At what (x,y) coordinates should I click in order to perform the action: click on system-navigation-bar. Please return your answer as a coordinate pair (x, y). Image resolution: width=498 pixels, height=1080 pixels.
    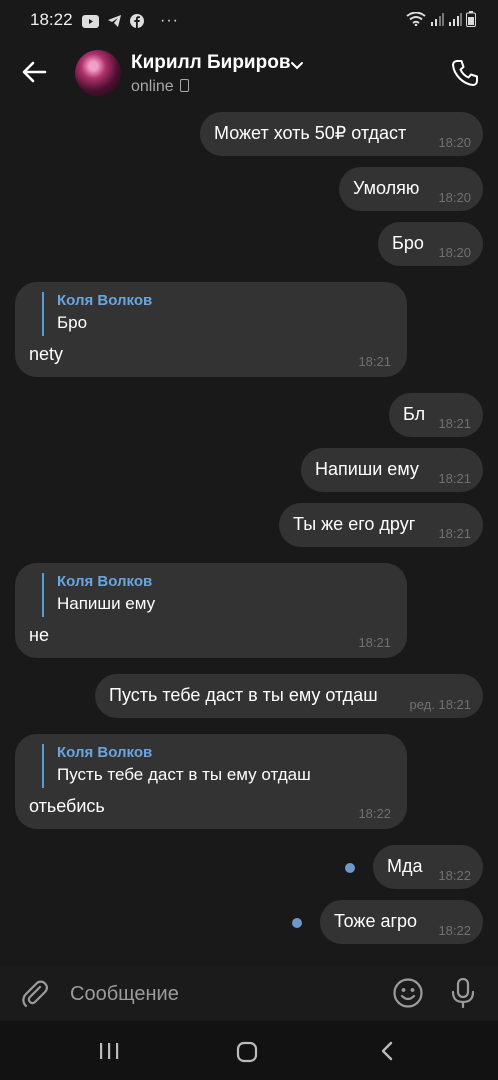
    Looking at the image, I should click on (249, 1050).